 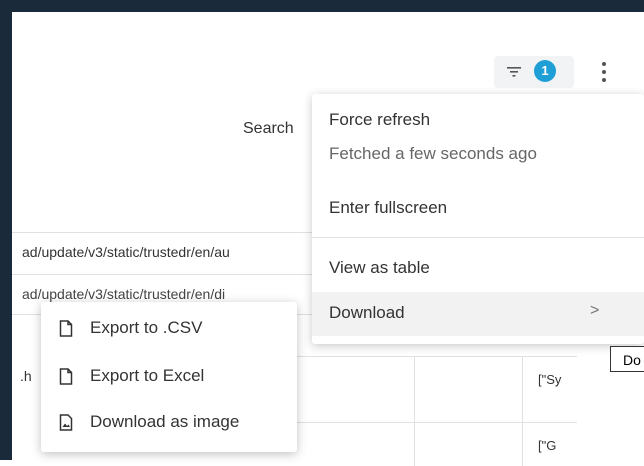 What do you see at coordinates (146, 327) in the screenshot?
I see `export-csv-label: Export to .CSV` at bounding box center [146, 327].